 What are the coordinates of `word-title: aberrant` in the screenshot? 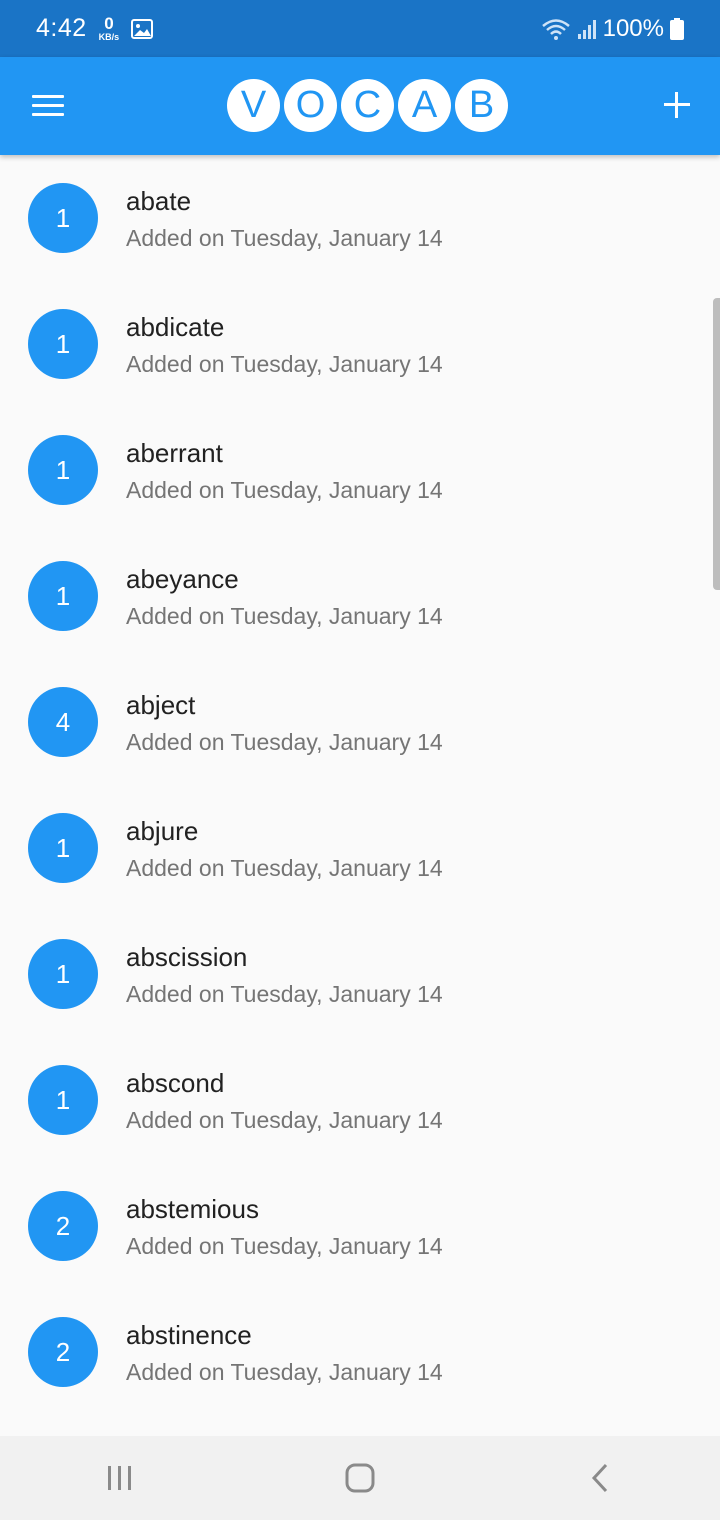 It's located at (174, 453).